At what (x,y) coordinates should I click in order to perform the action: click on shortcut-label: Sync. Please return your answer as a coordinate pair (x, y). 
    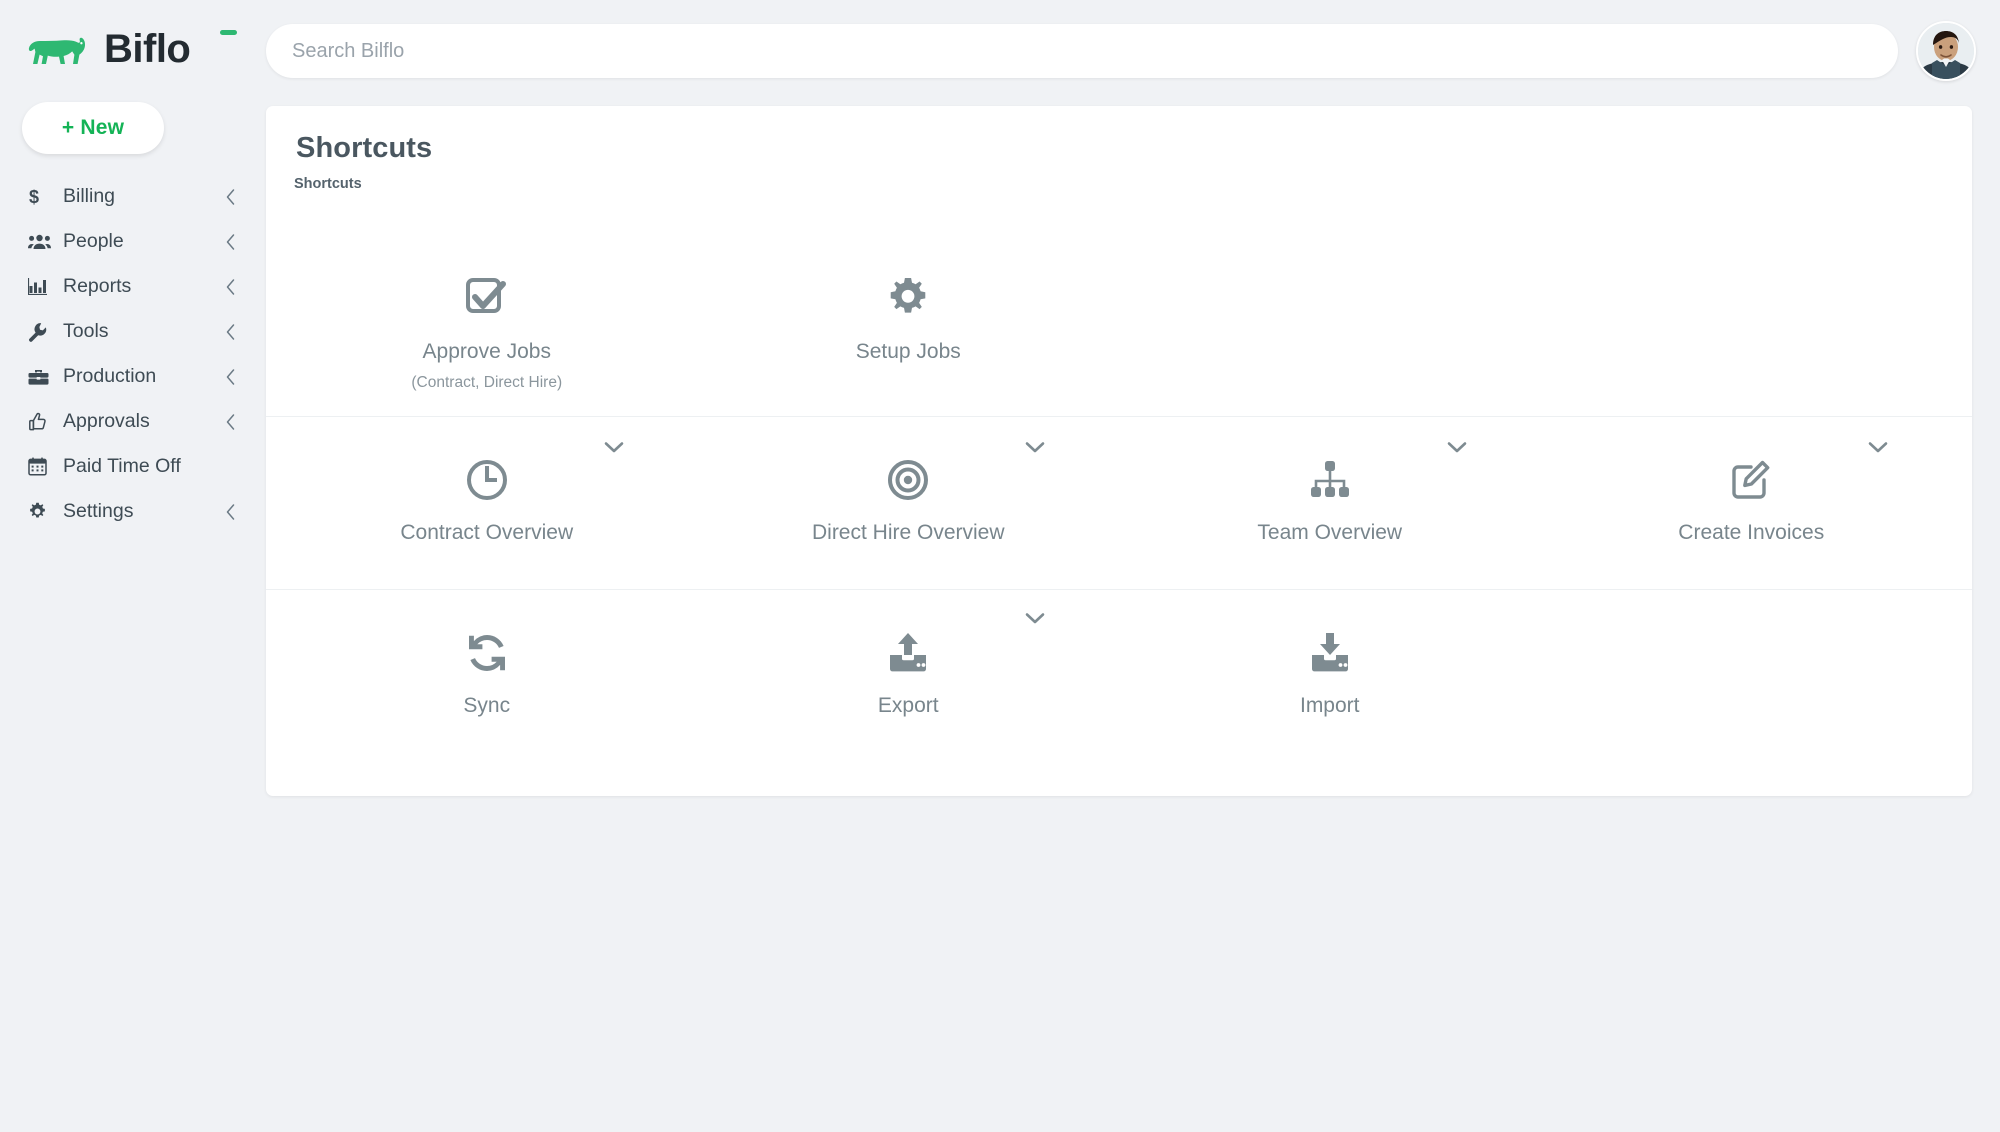
    Looking at the image, I should click on (487, 705).